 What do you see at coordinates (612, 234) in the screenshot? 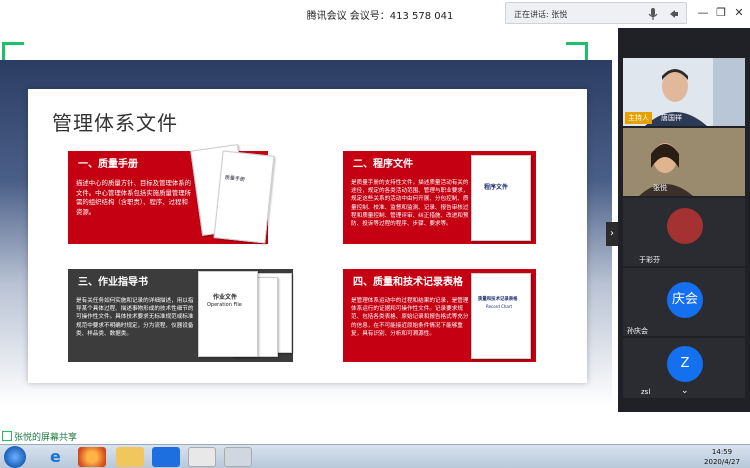
I see `expand-panel-button: ›` at bounding box center [612, 234].